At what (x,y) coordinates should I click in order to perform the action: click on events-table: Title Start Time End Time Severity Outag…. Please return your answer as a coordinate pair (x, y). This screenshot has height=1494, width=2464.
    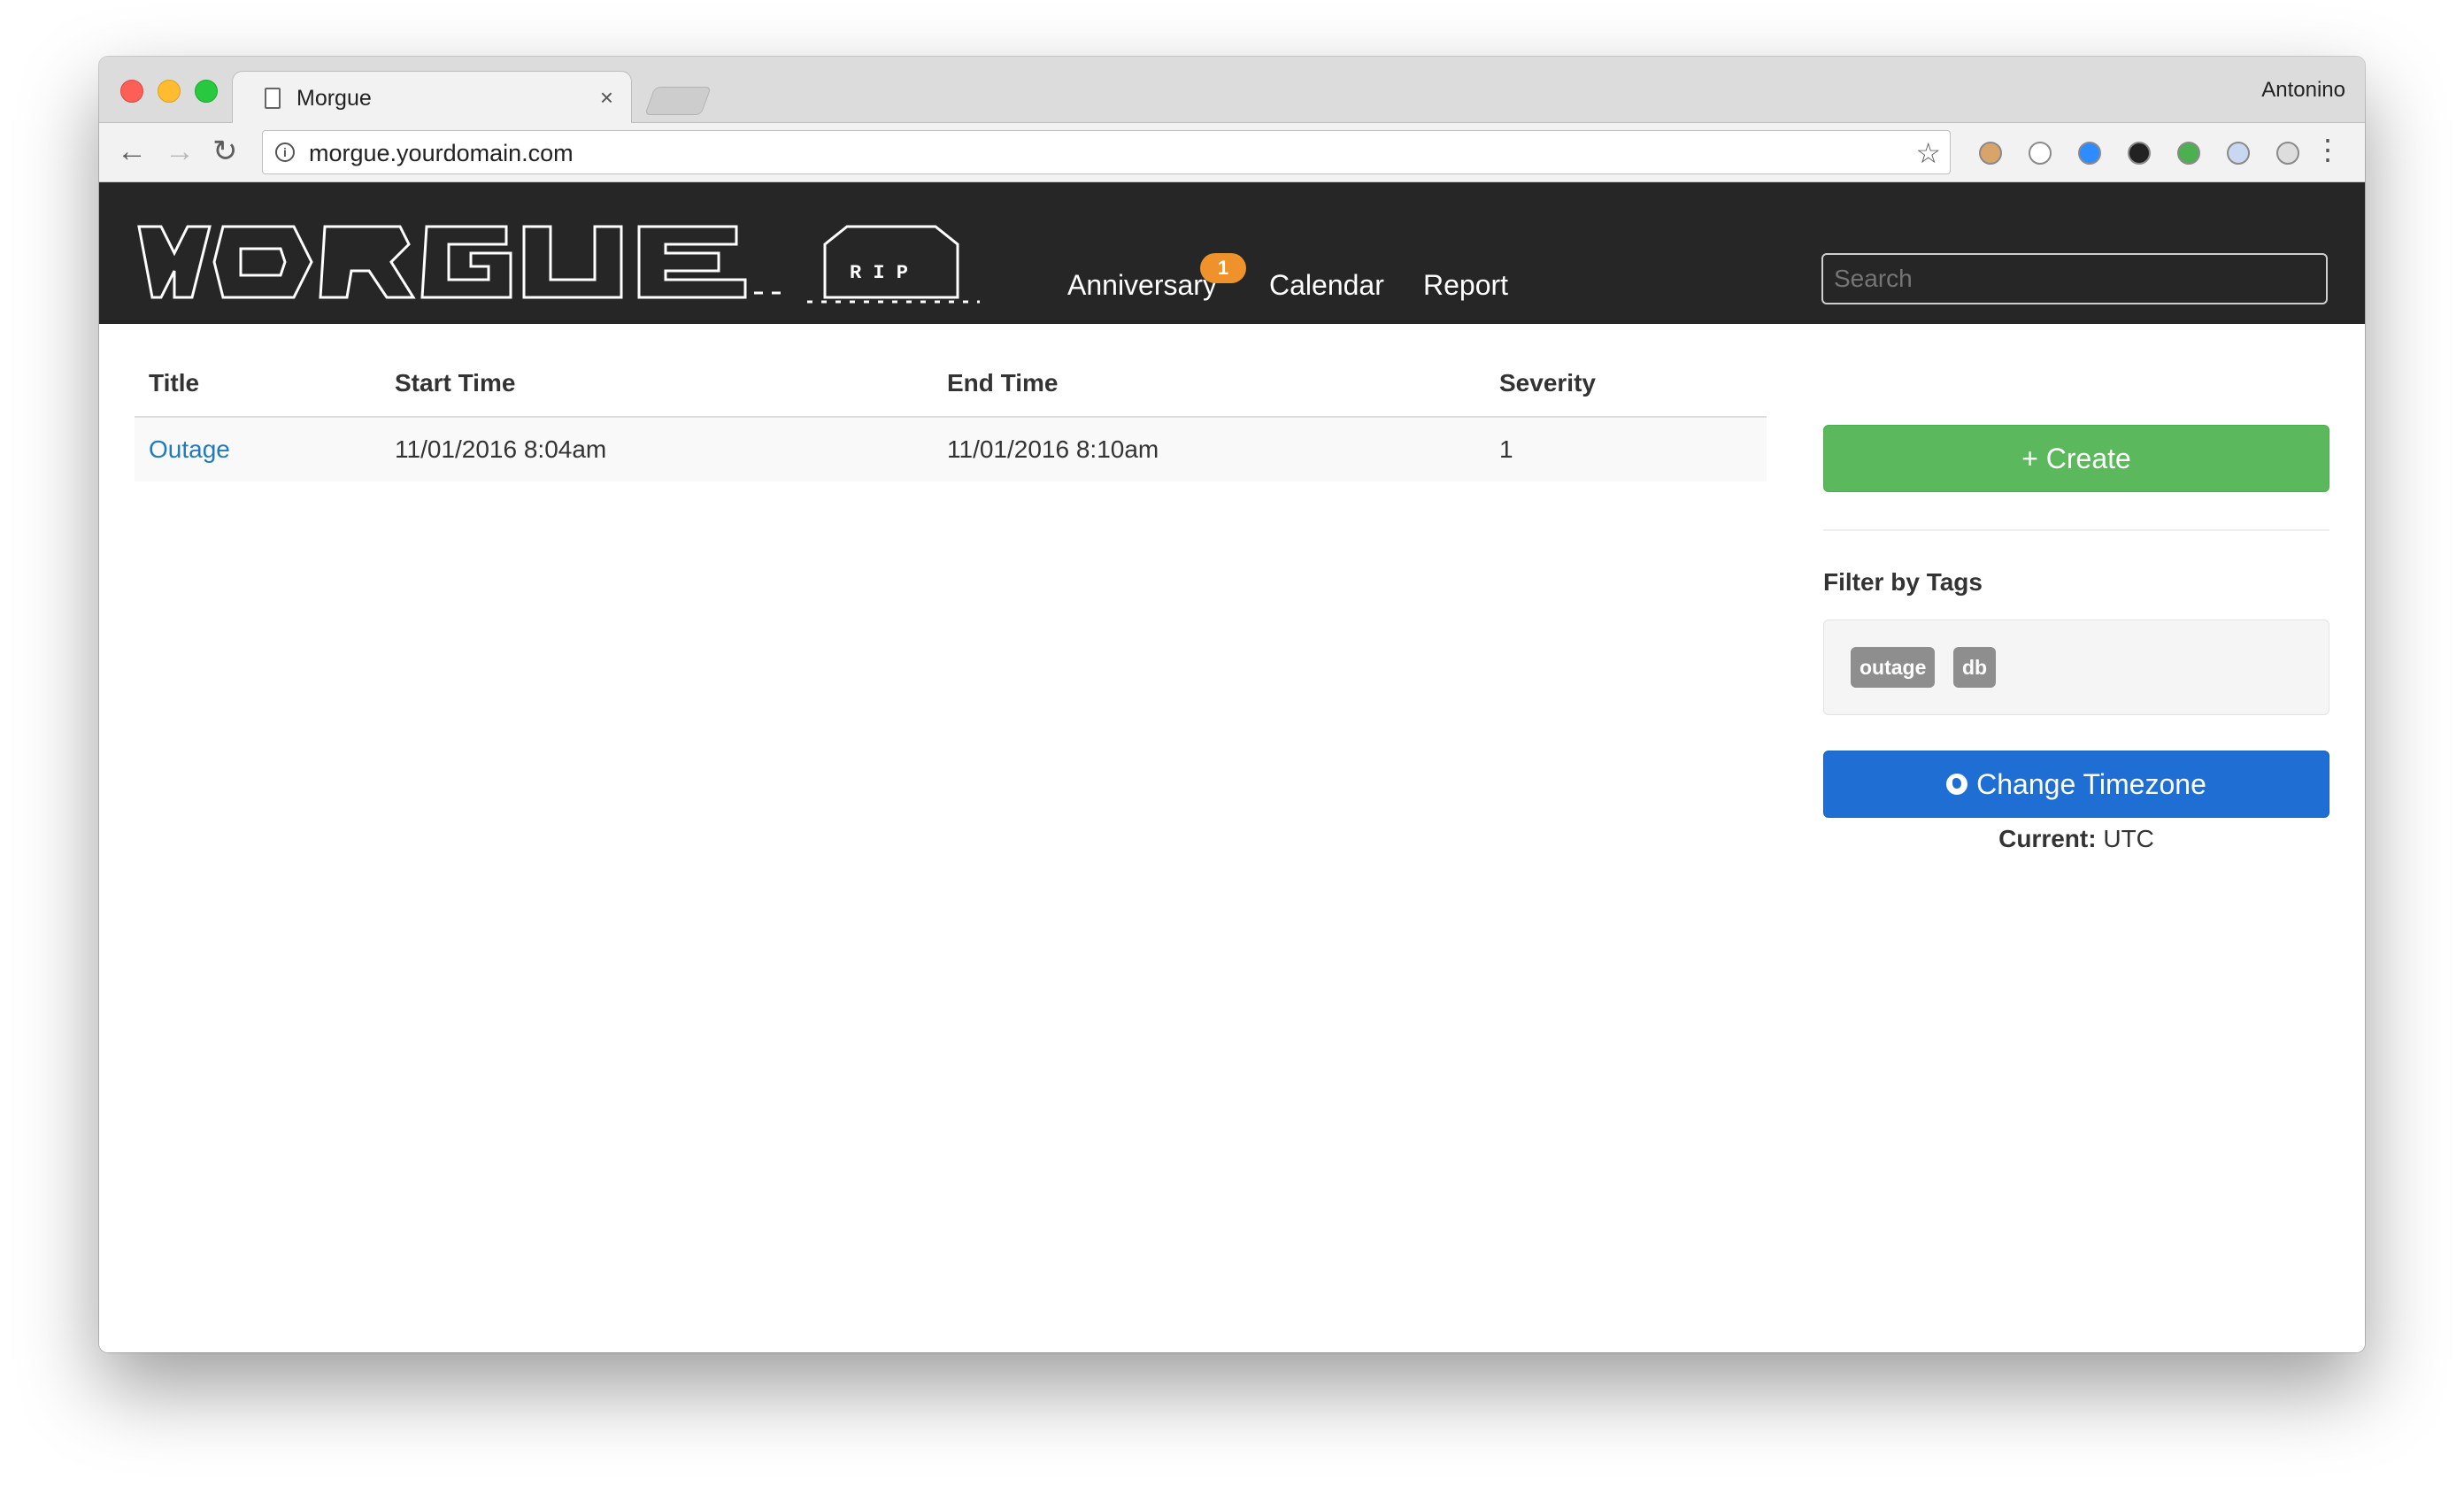
    Looking at the image, I should click on (951, 416).